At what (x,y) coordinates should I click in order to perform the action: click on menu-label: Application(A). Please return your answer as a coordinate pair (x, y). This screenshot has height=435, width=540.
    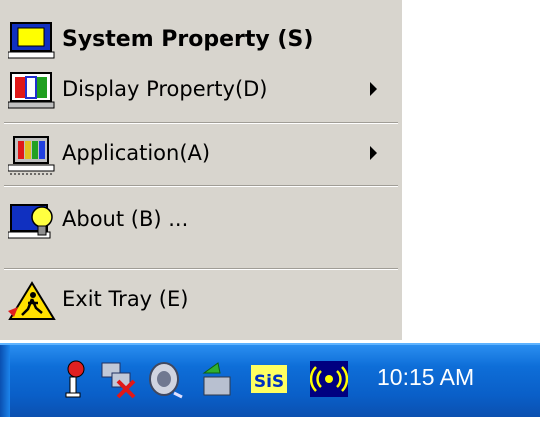
    Looking at the image, I should click on (136, 153).